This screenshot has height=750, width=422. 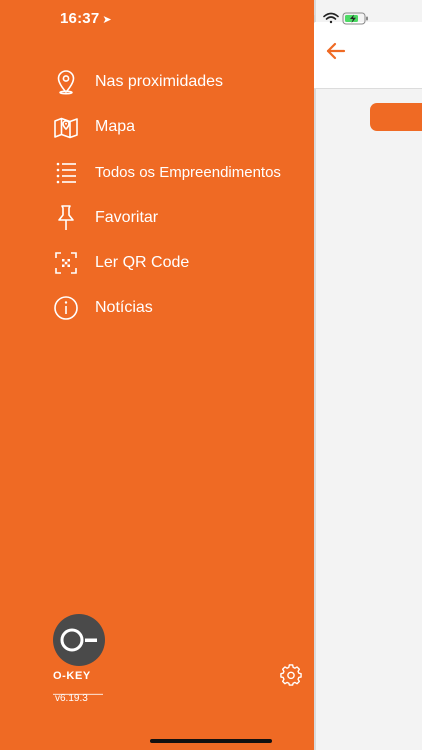 What do you see at coordinates (80, 689) in the screenshot?
I see `logo-tagline-mark` at bounding box center [80, 689].